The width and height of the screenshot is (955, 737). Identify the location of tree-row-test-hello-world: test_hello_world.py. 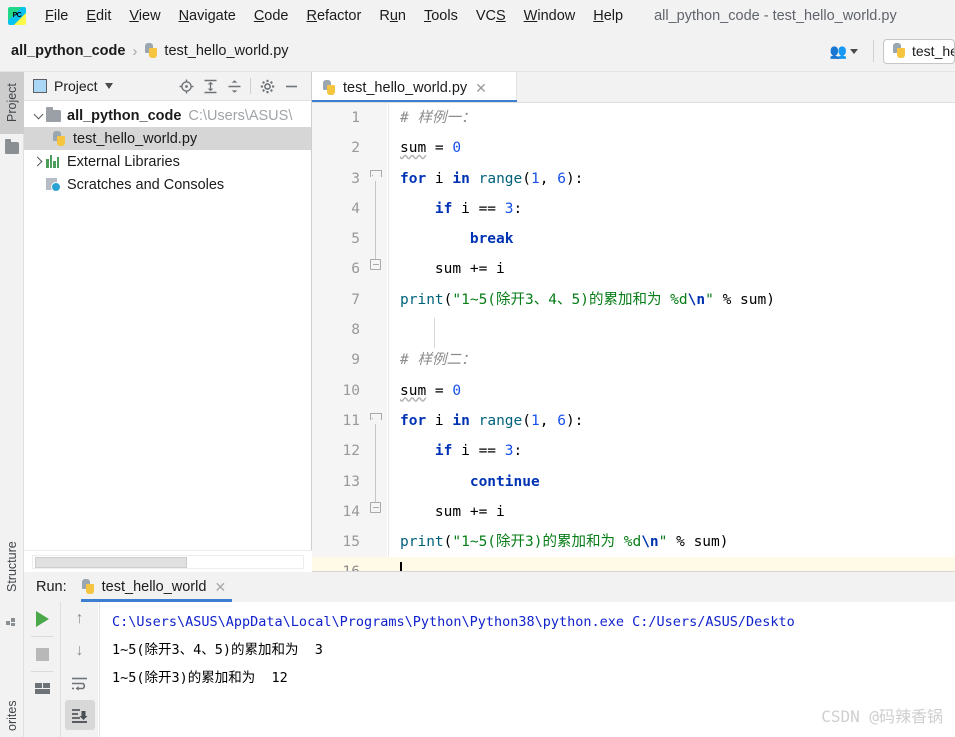
(167, 138).